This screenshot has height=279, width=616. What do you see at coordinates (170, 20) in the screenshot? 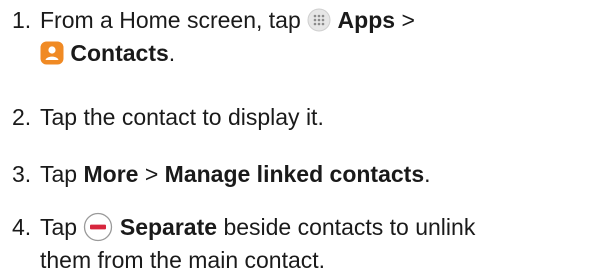
I see `step-text: From a Home screen, tap` at bounding box center [170, 20].